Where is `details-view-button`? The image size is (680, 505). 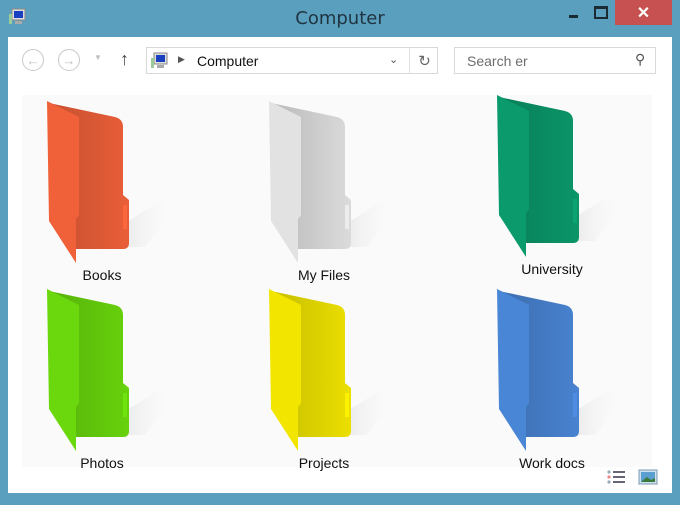 details-view-button is located at coordinates (616, 477).